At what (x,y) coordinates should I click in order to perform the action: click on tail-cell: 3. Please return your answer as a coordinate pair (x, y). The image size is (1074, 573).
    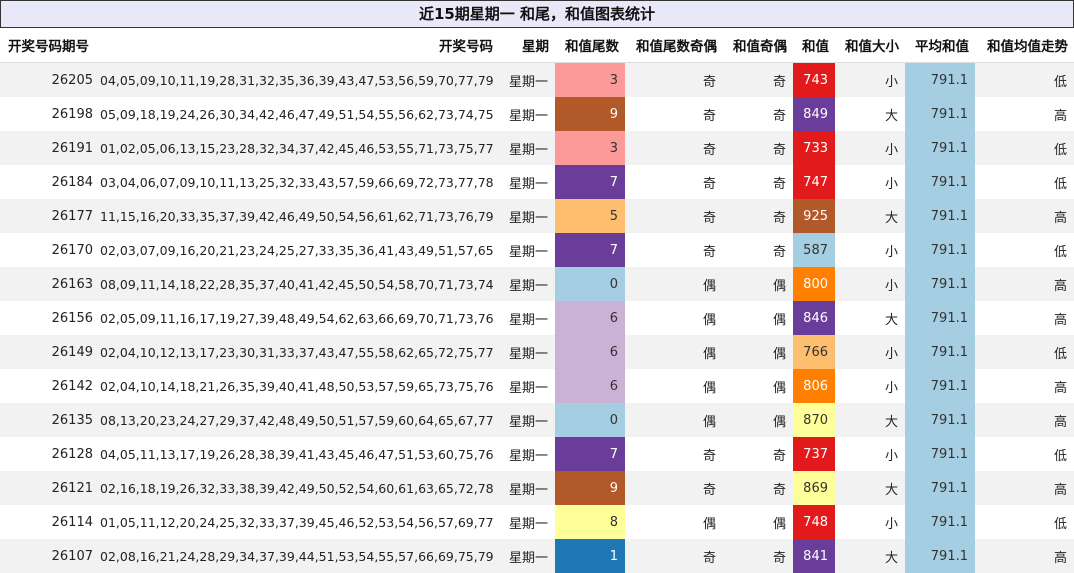
    Looking at the image, I should click on (590, 79).